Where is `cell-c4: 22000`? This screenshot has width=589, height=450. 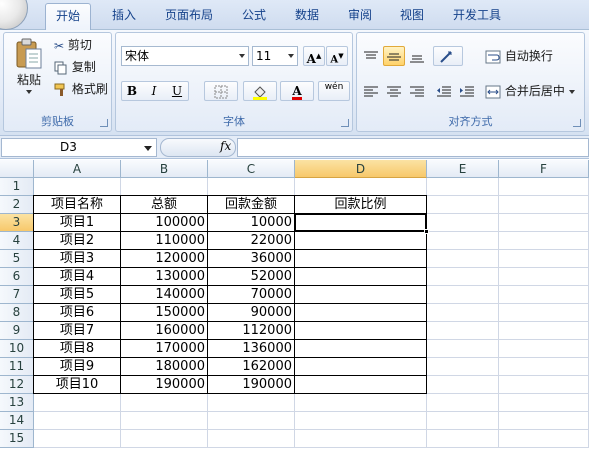
cell-c4: 22000 is located at coordinates (251, 241).